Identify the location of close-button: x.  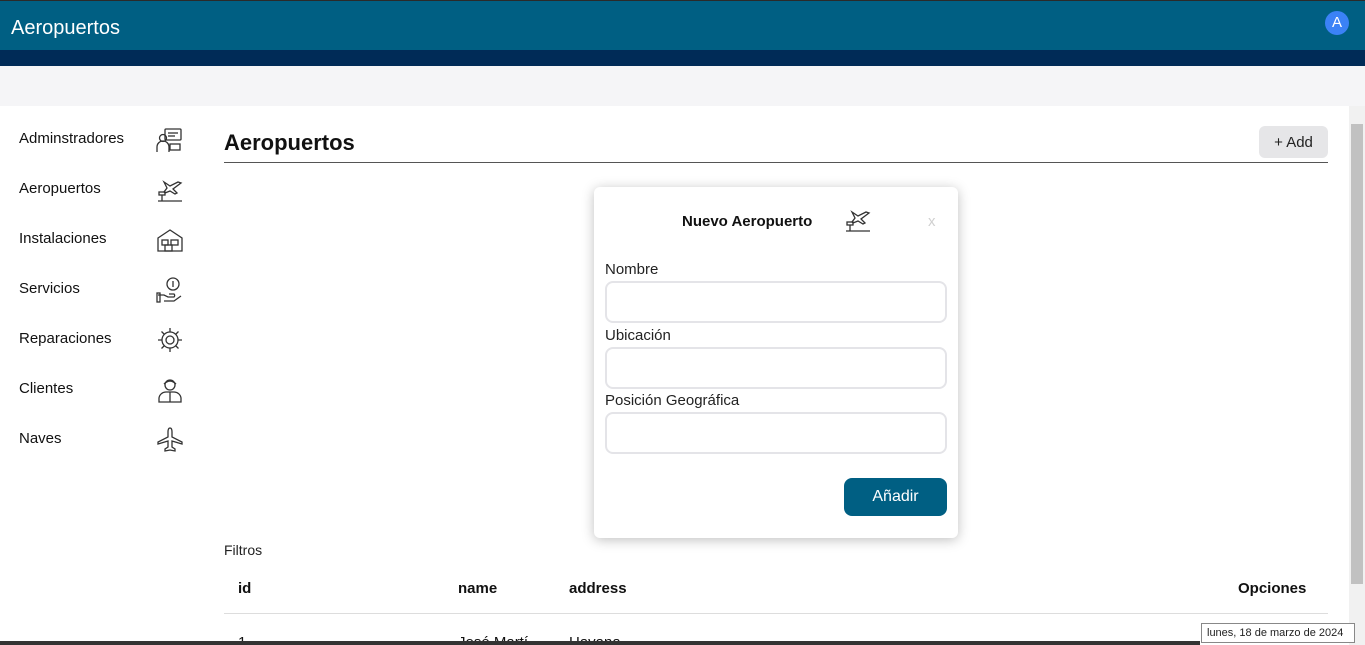
(932, 221).